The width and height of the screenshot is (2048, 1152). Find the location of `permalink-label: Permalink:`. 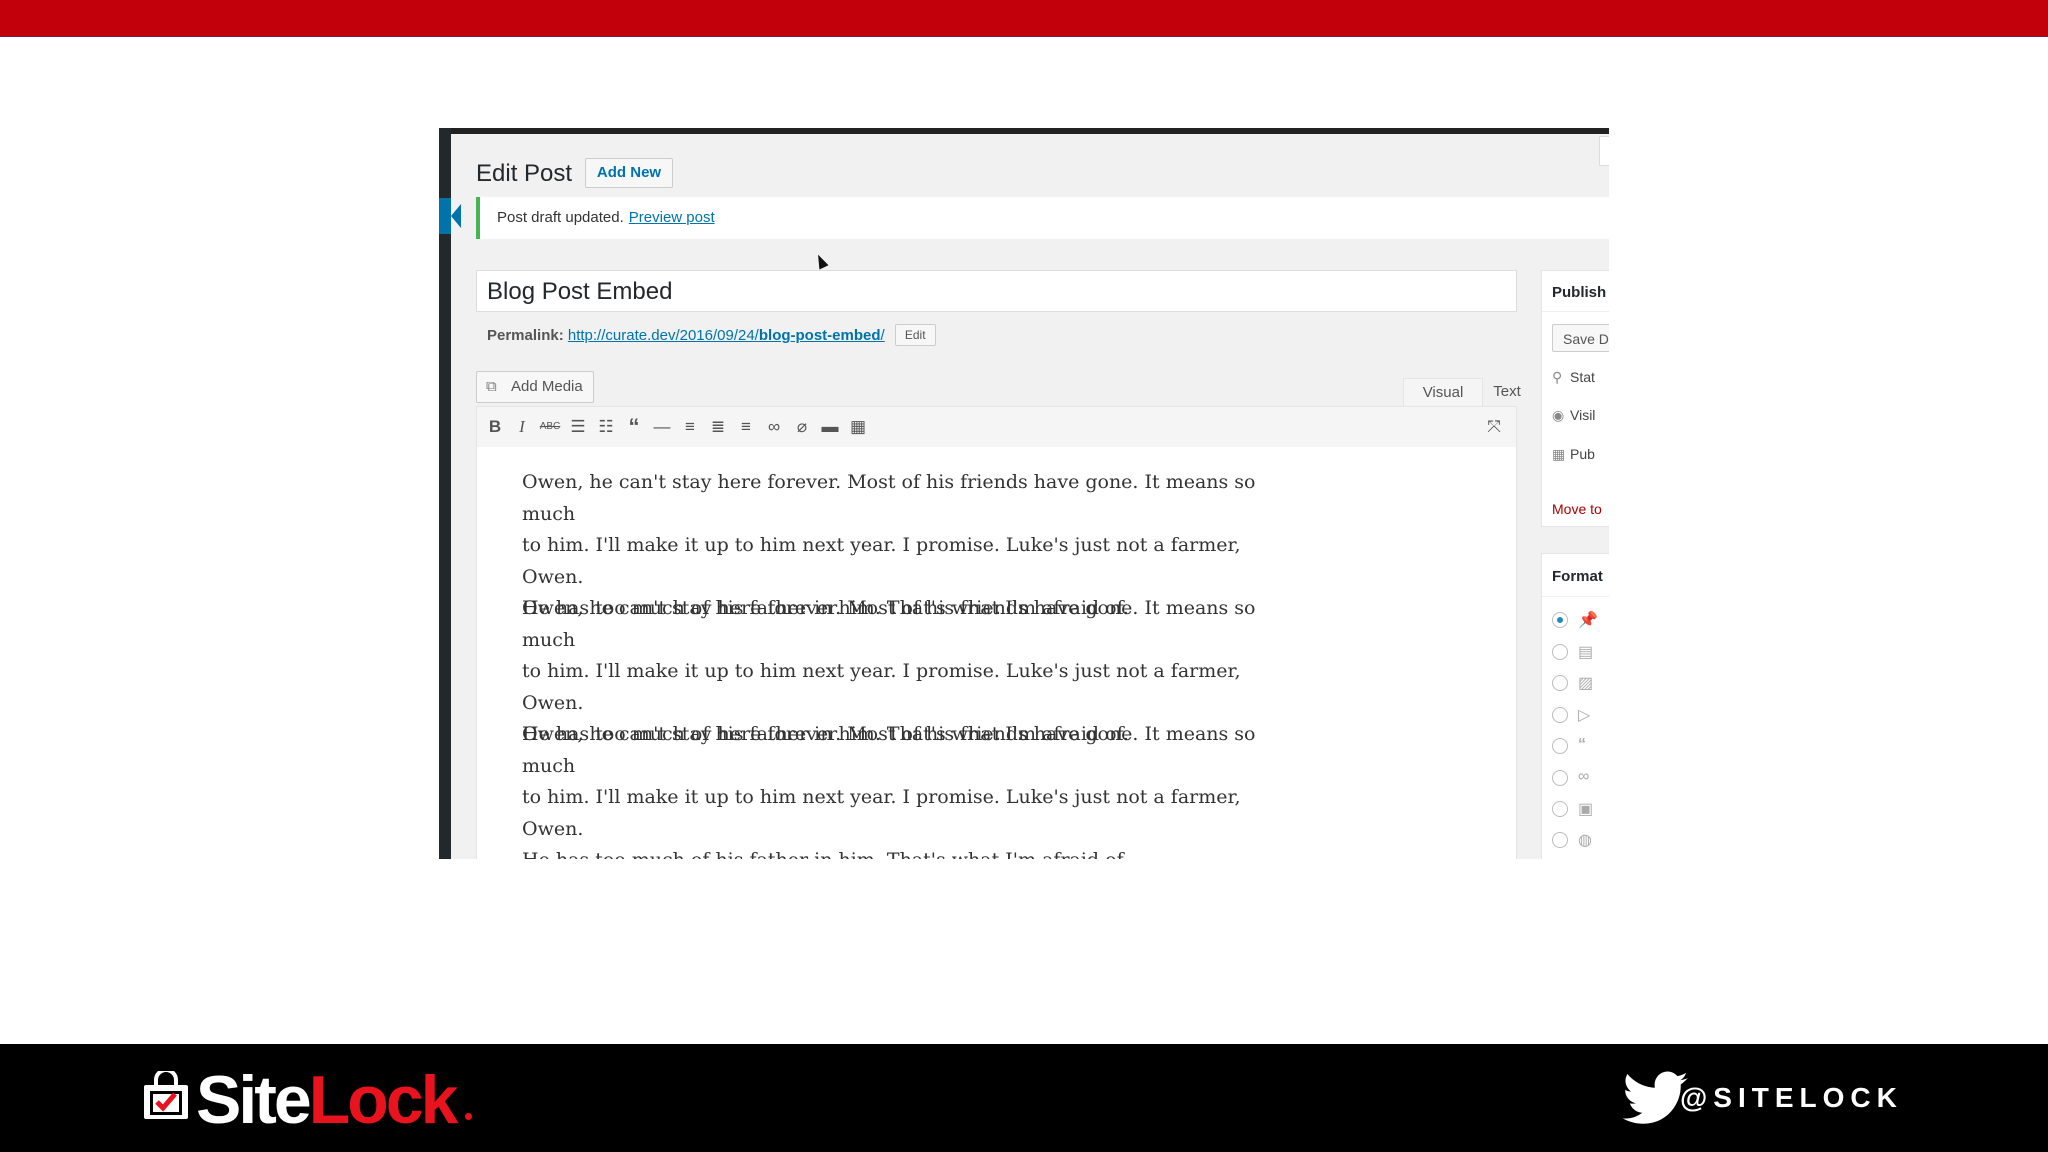

permalink-label: Permalink: is located at coordinates (525, 335).